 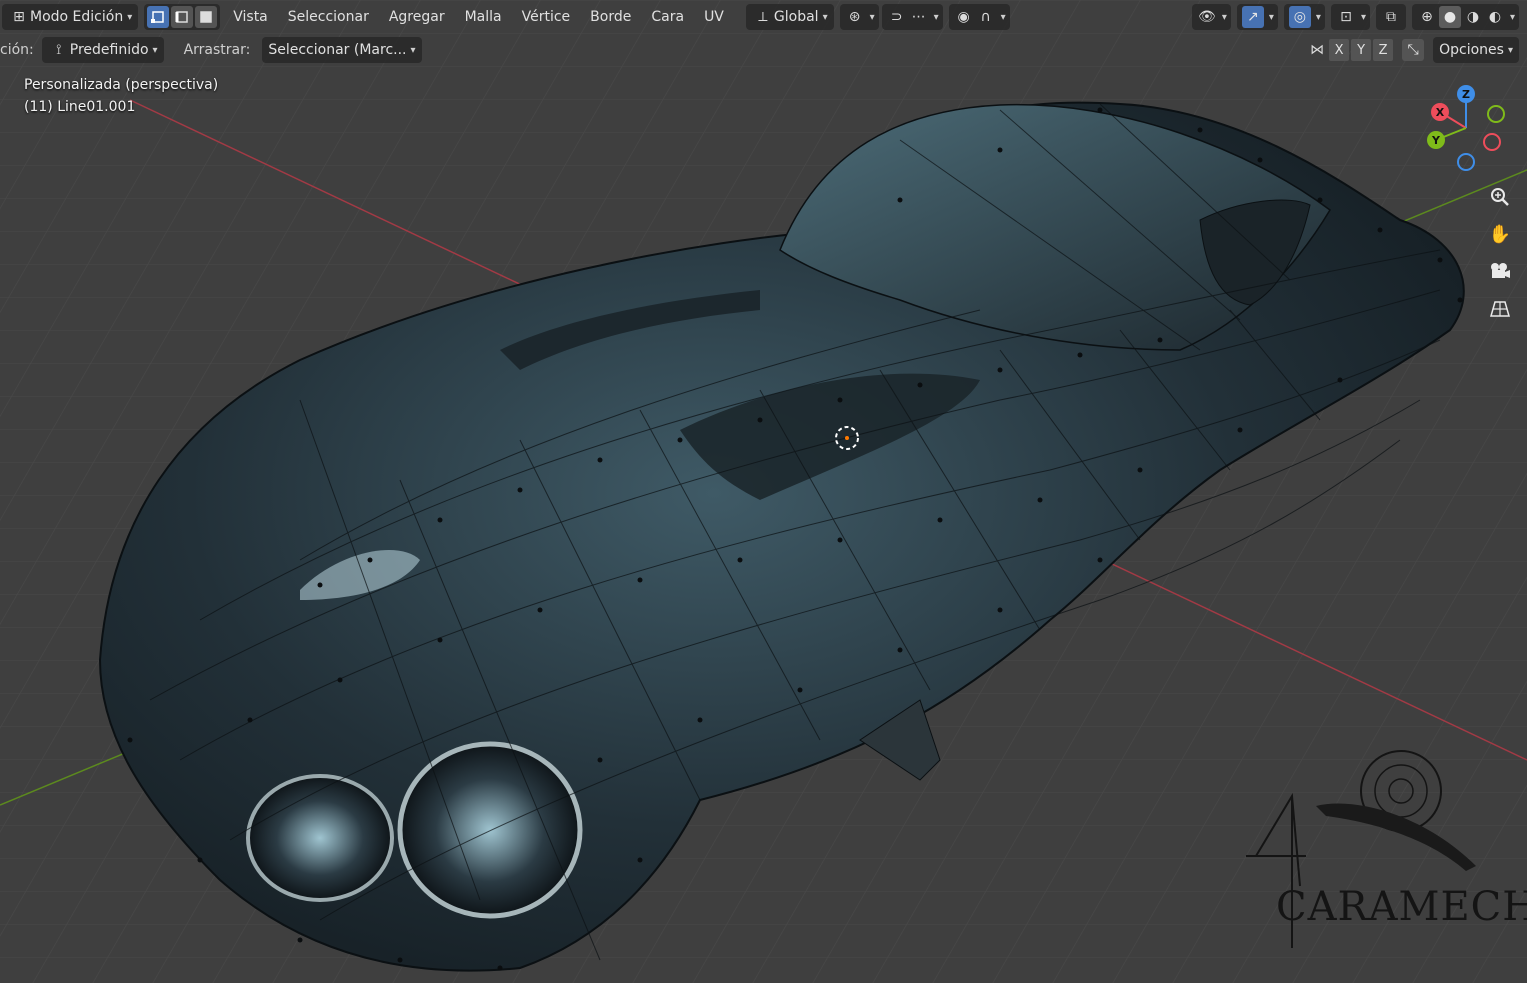 I want to click on gizmo-y-label: Y, so click(x=1436, y=140).